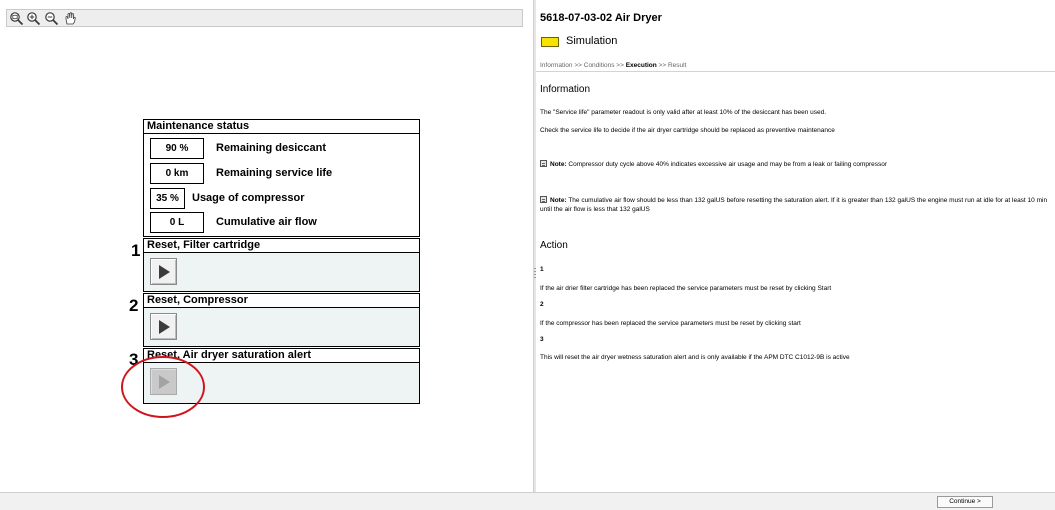 The width and height of the screenshot is (1055, 510). I want to click on reset-filter-cartridge-body, so click(281, 272).